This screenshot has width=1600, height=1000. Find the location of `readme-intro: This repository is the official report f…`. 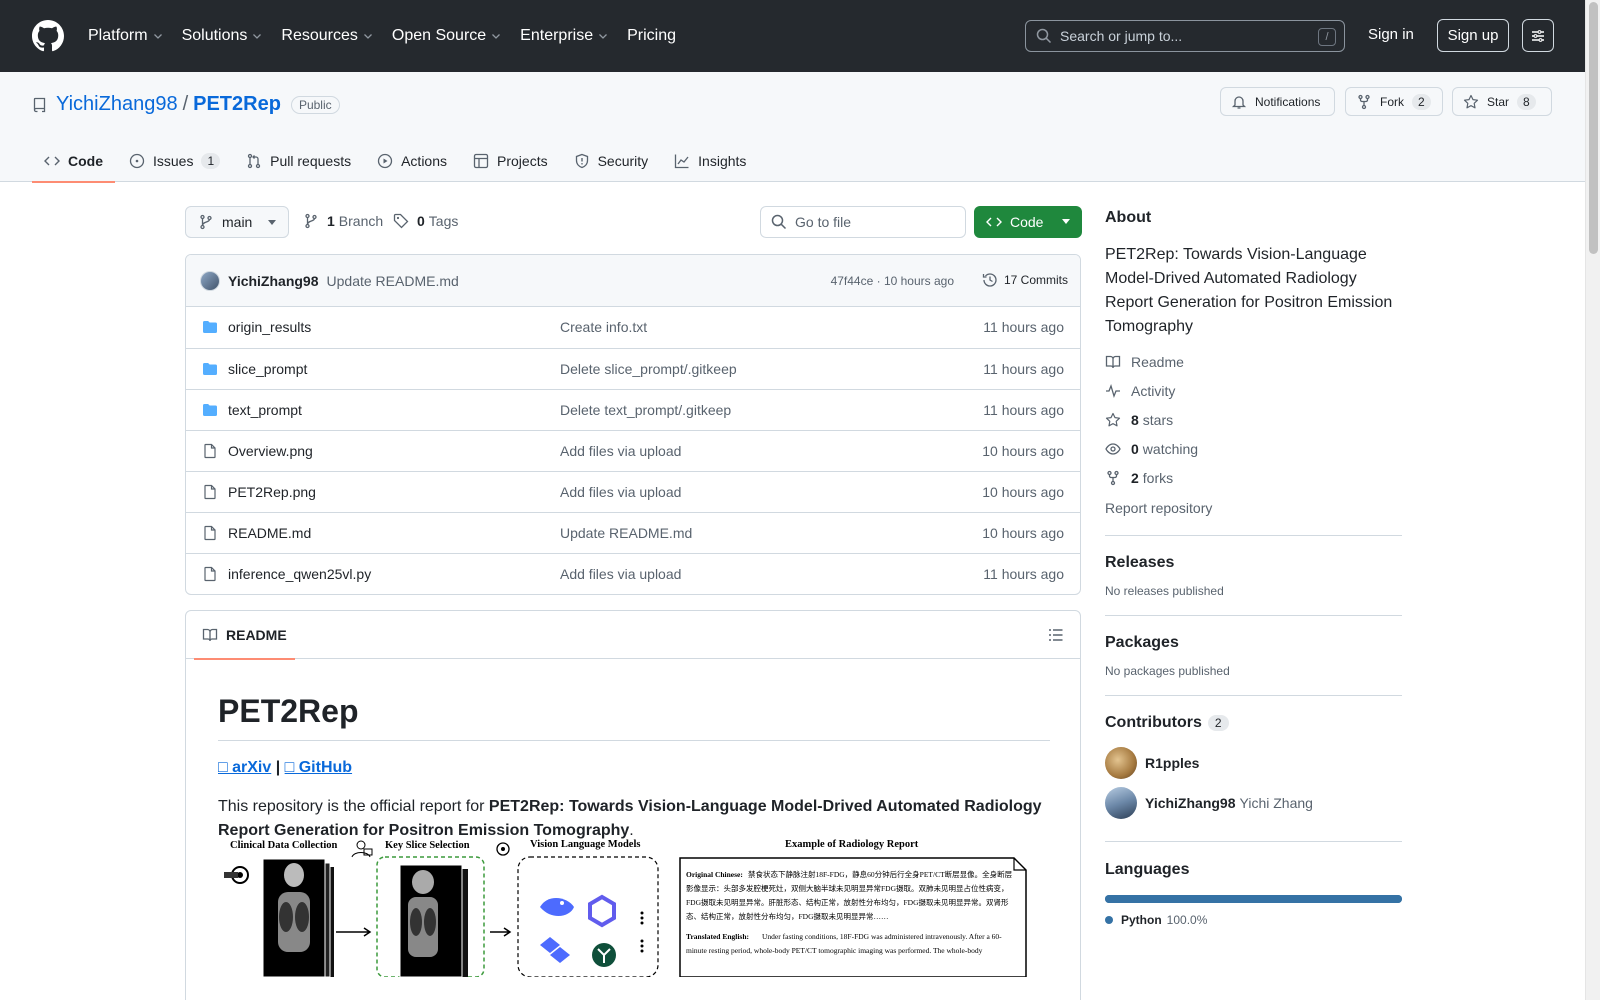

readme-intro: This repository is the official report f… is located at coordinates (634, 819).